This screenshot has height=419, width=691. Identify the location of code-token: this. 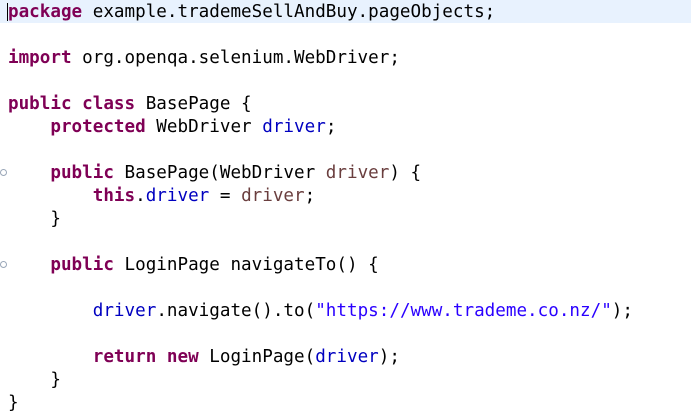
(114, 196).